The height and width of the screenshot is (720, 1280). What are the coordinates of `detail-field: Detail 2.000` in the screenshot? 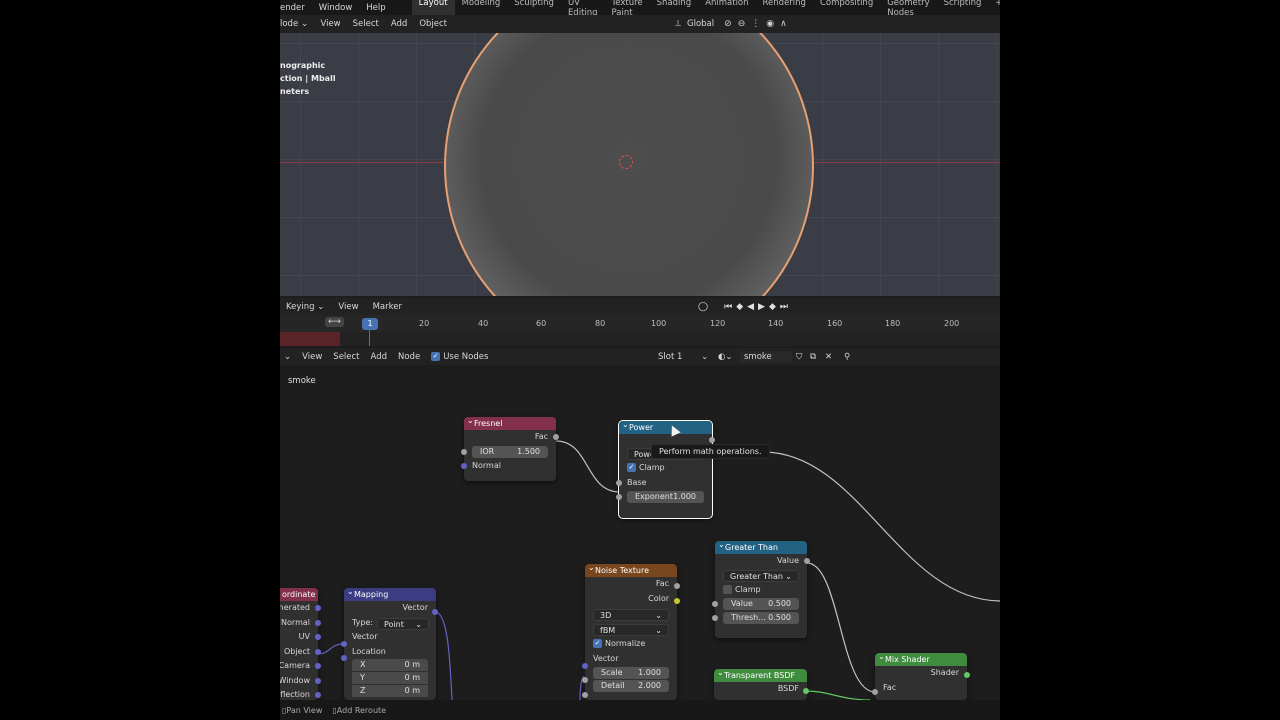 It's located at (631, 686).